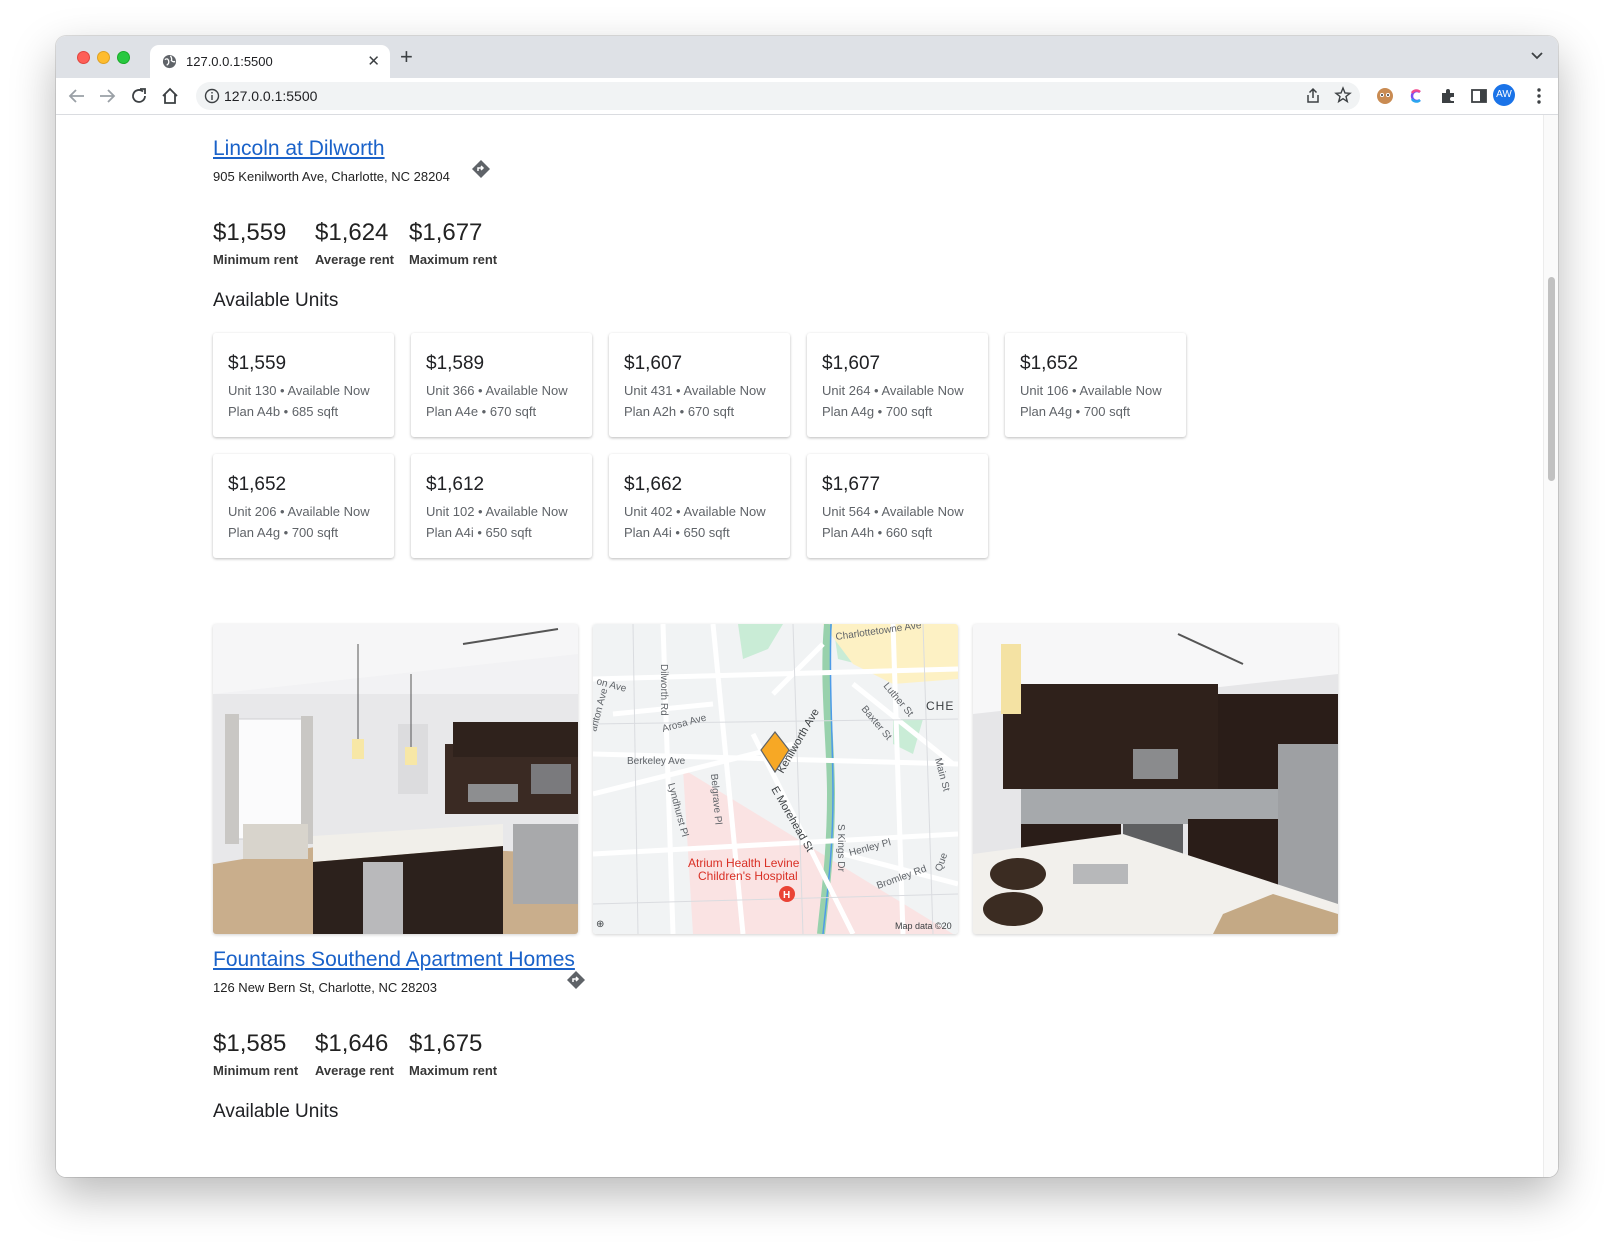 The image size is (1613, 1252). I want to click on unit-availability: Unit 130 • Available Now, so click(299, 390).